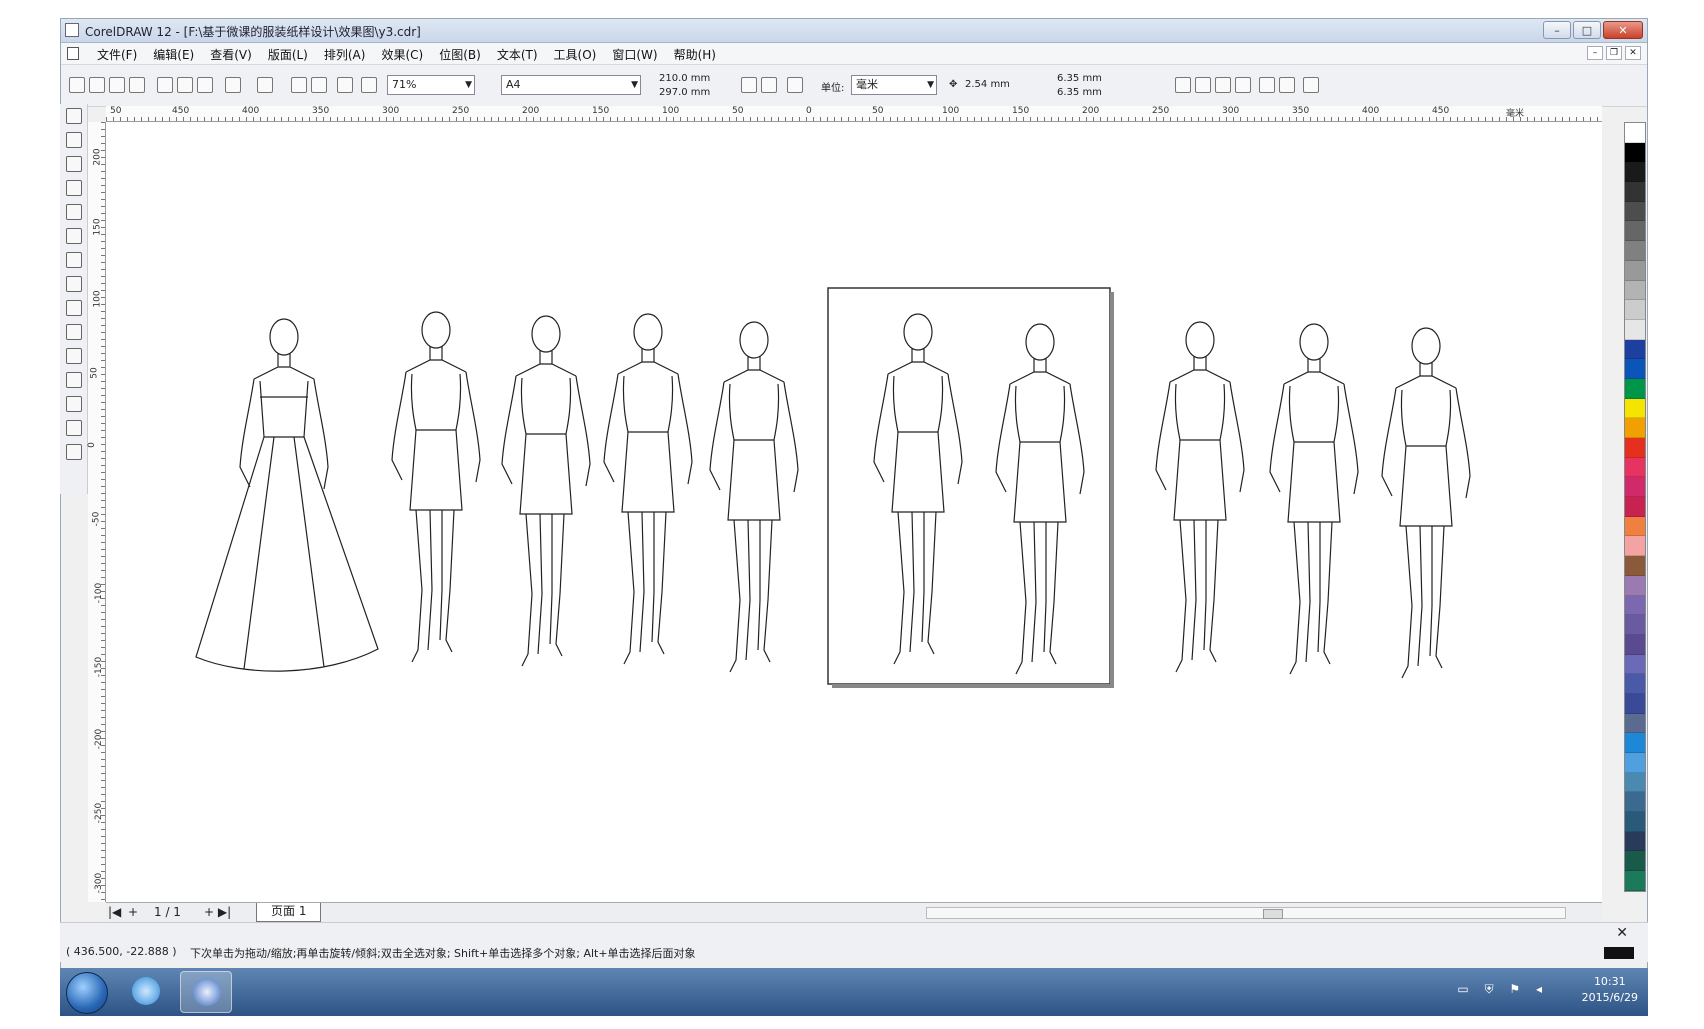 The image size is (1704, 1029). What do you see at coordinates (987, 84) in the screenshot?
I see `nudge-offset-field: 2.54 mm` at bounding box center [987, 84].